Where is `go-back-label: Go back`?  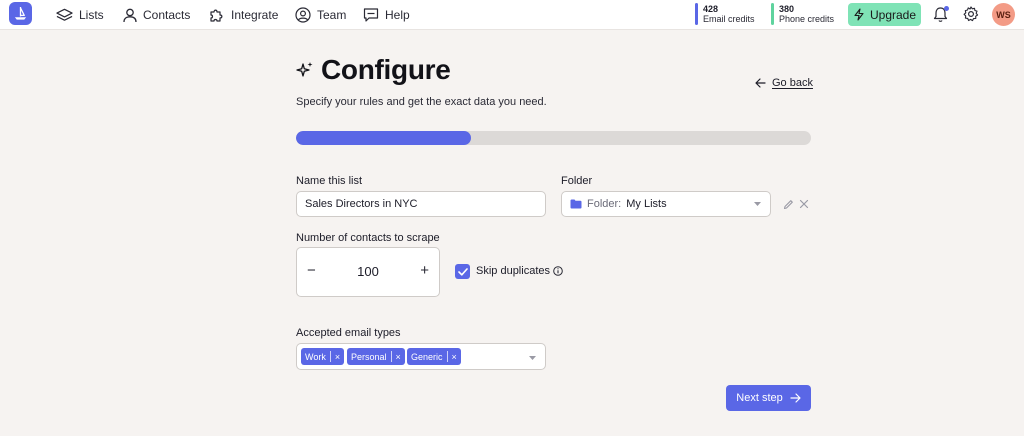 go-back-label: Go back is located at coordinates (792, 83).